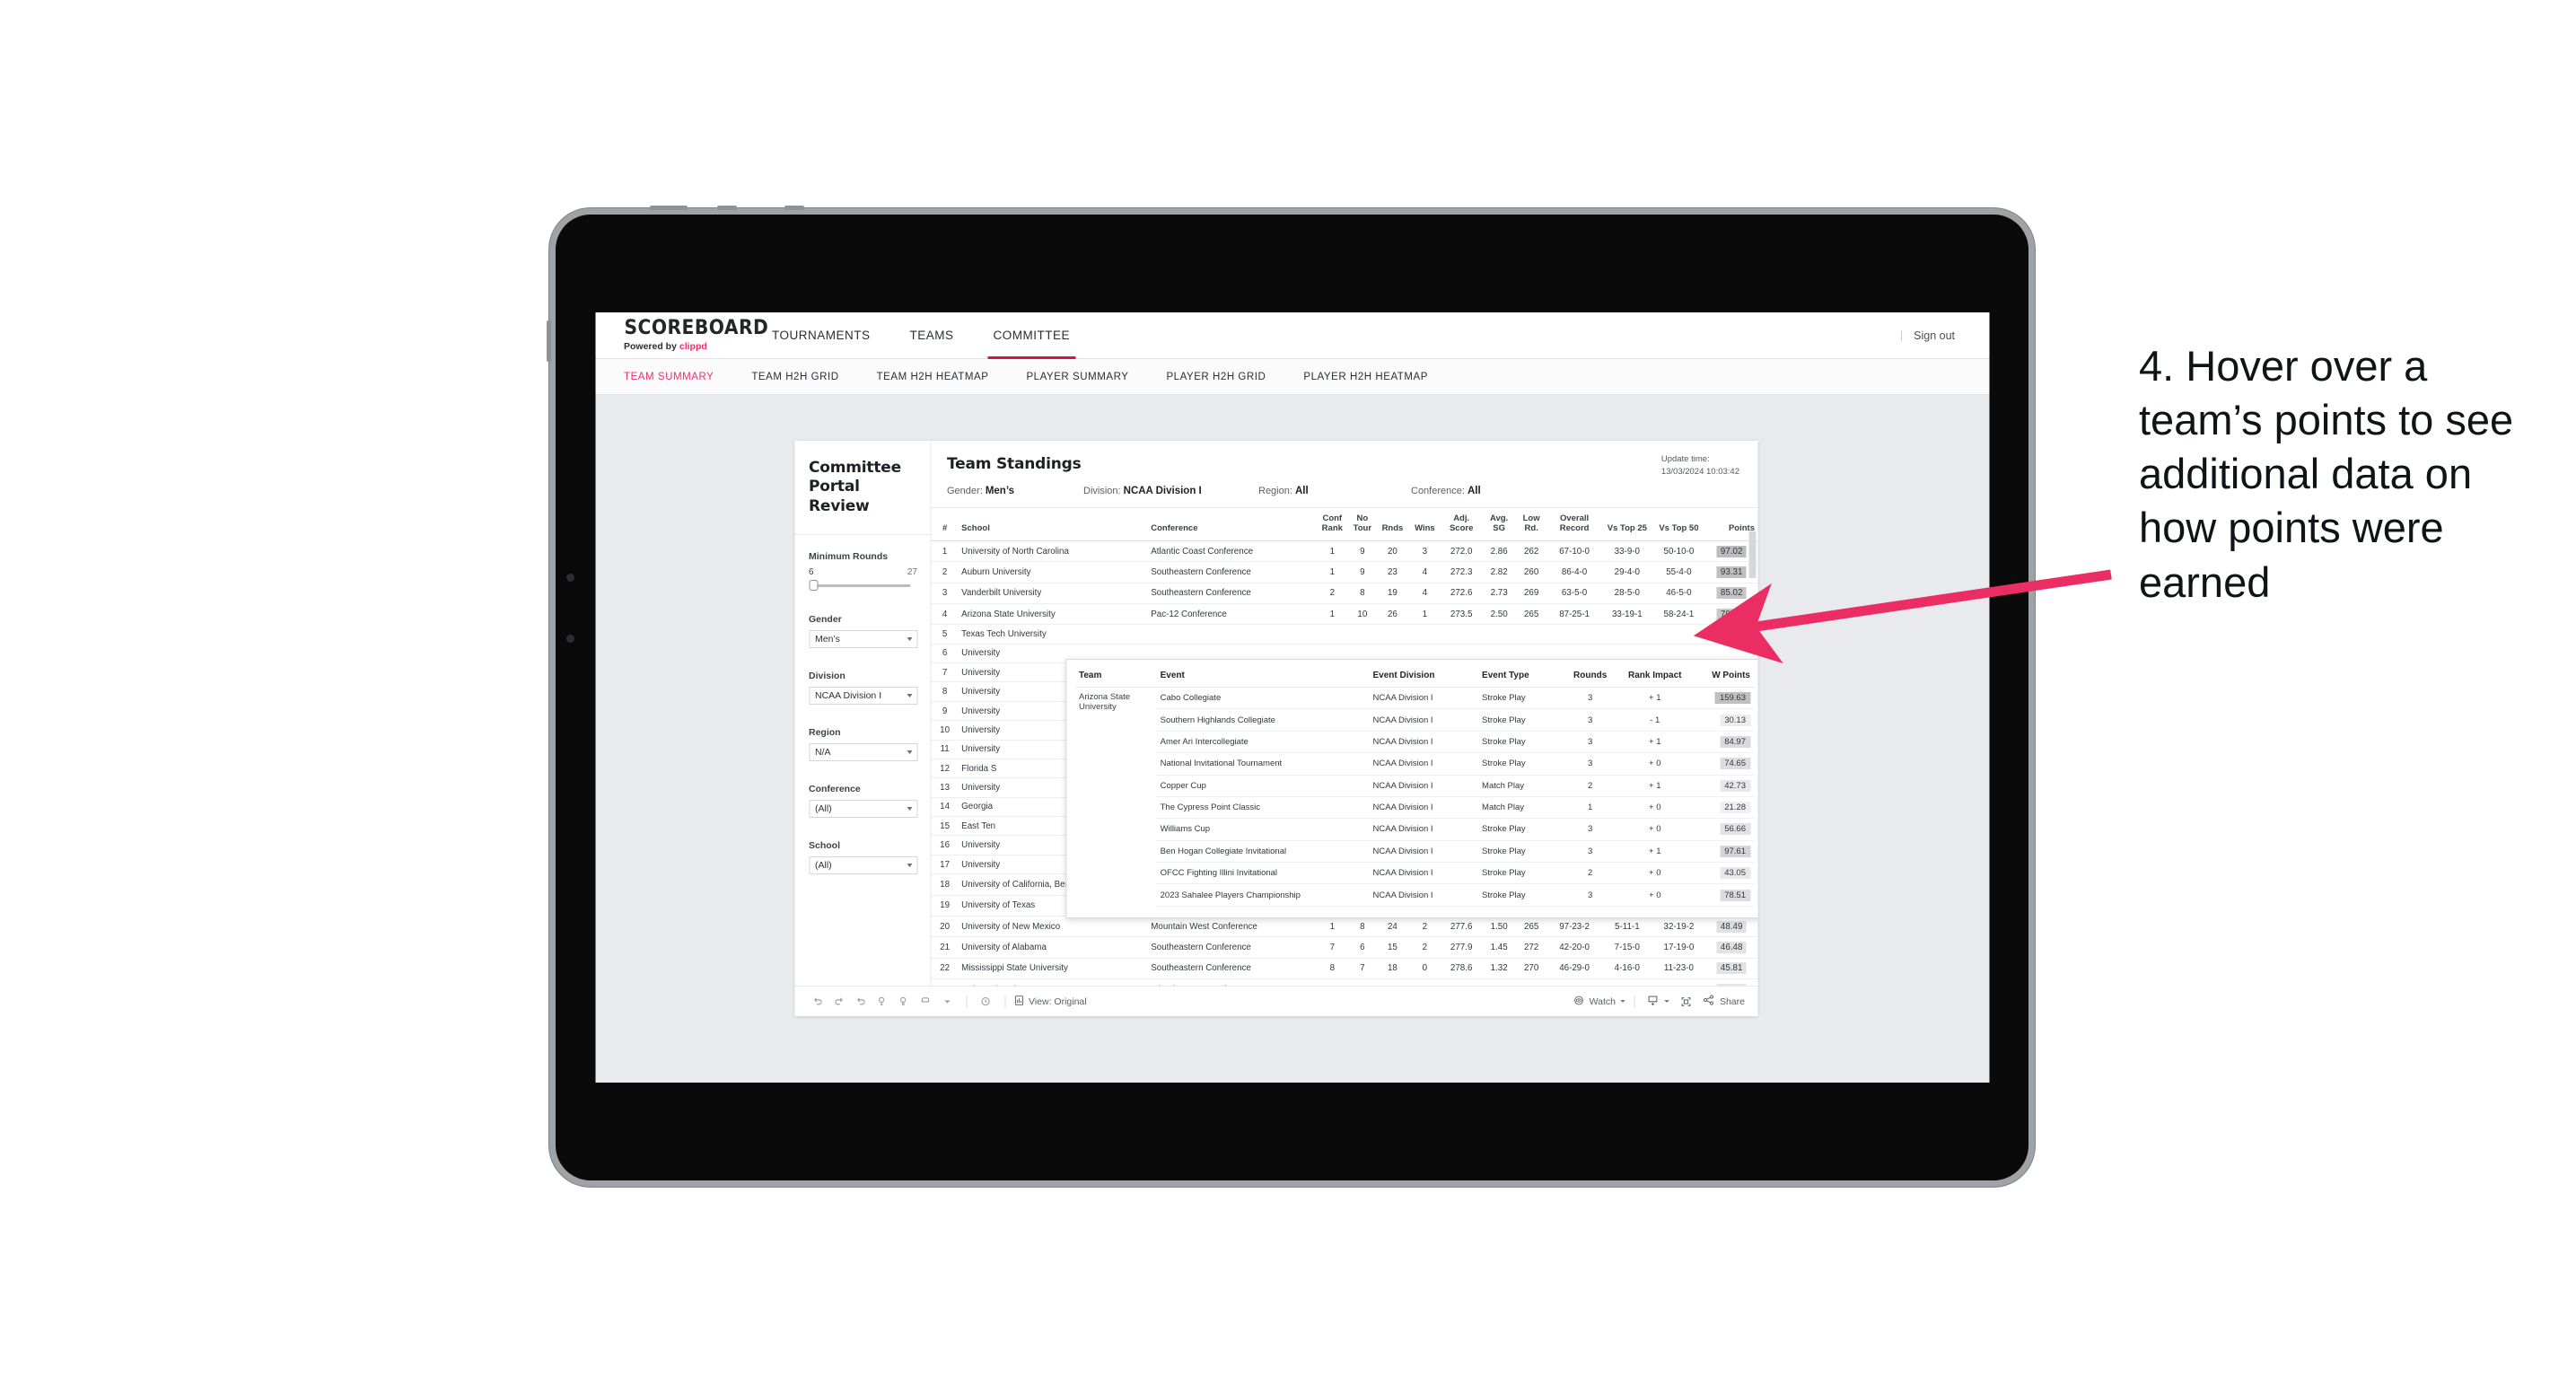  Describe the element at coordinates (1344, 634) in the screenshot. I see `table-row: 5 Texas Tech University` at that location.